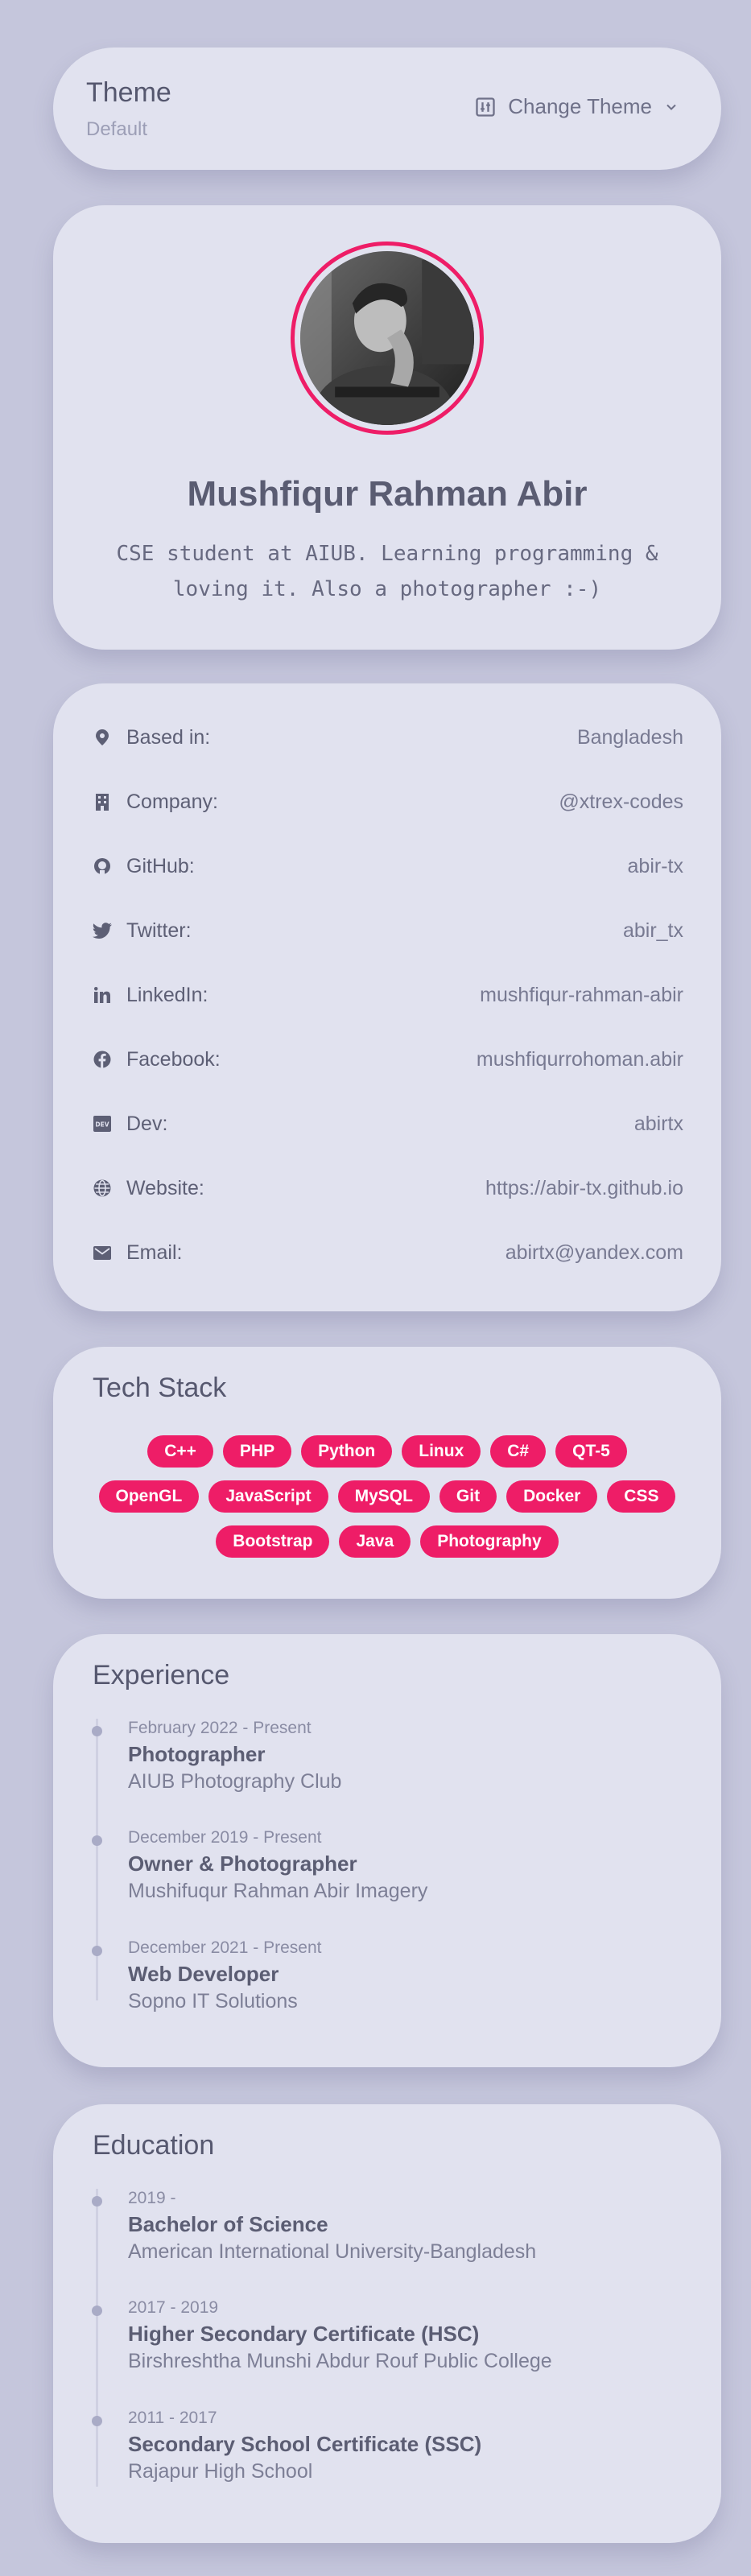 The width and height of the screenshot is (751, 2576). Describe the element at coordinates (225, 1947) in the screenshot. I see `timeline-date: December 2021 - Present` at that location.